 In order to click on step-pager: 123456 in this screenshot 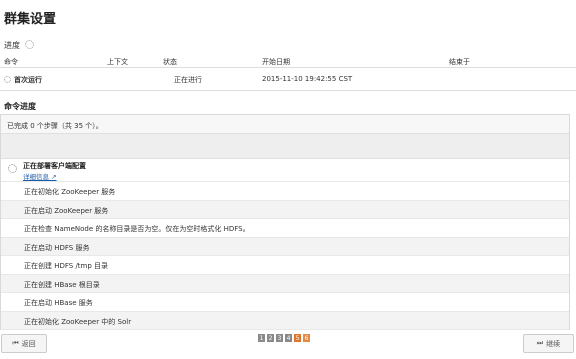, I will do `click(284, 338)`.